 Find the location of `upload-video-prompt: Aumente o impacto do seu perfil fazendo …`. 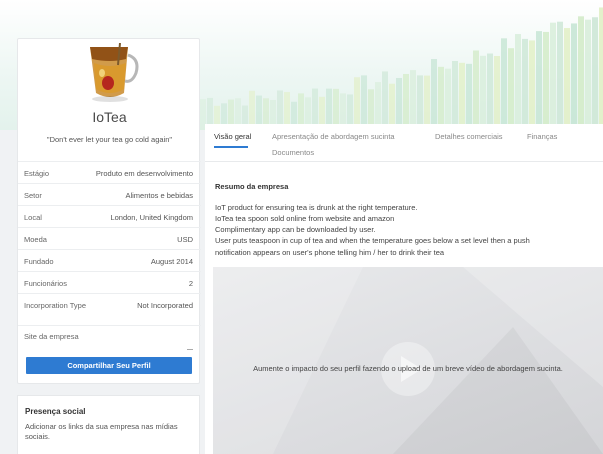

upload-video-prompt: Aumente o impacto do seu perfil fazendo … is located at coordinates (408, 368).